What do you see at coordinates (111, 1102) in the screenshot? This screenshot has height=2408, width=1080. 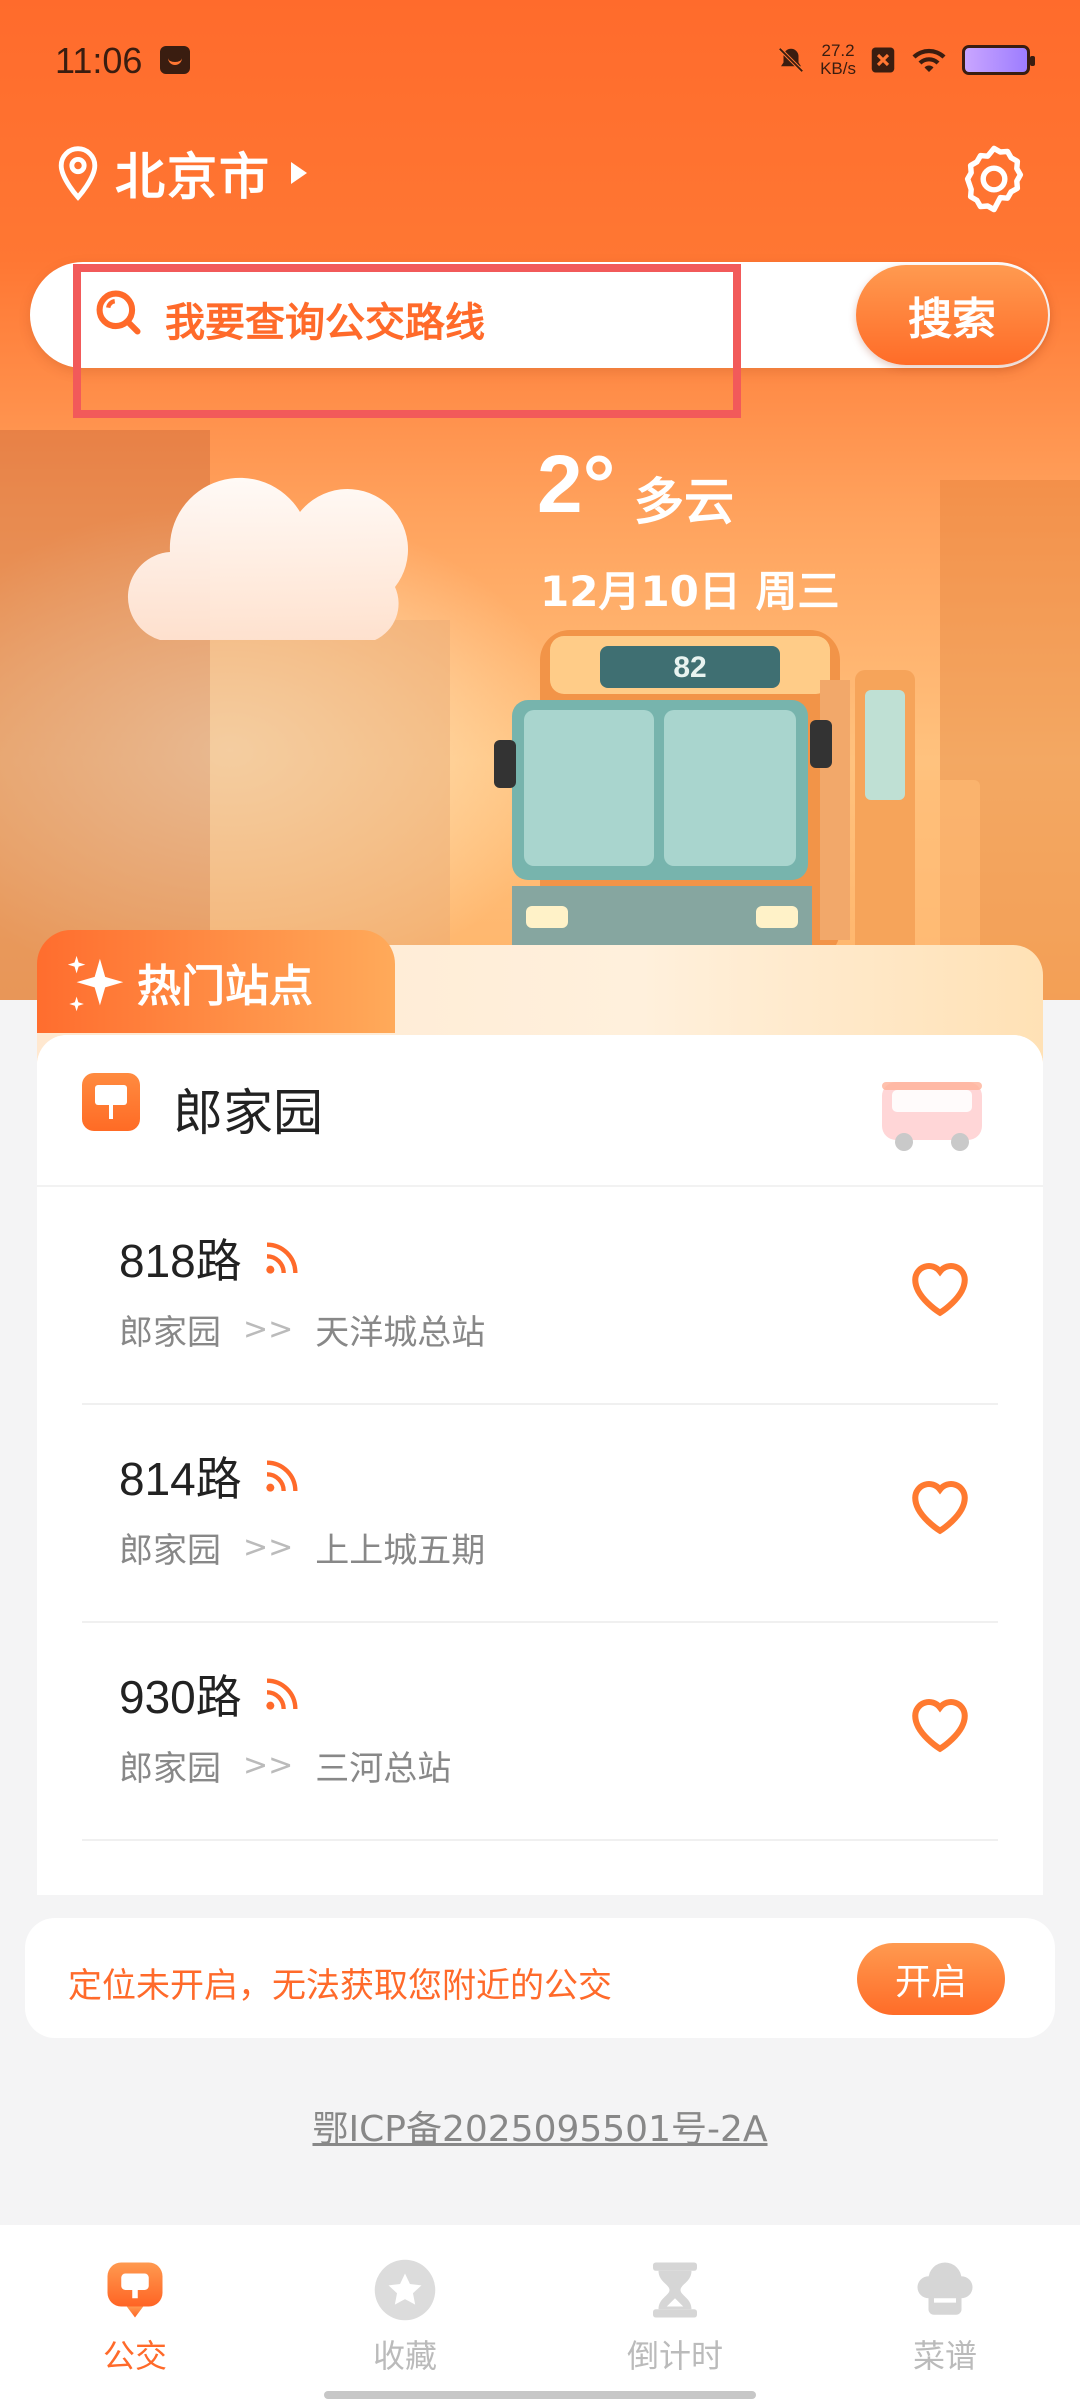 I see `bus-stop-icon` at bounding box center [111, 1102].